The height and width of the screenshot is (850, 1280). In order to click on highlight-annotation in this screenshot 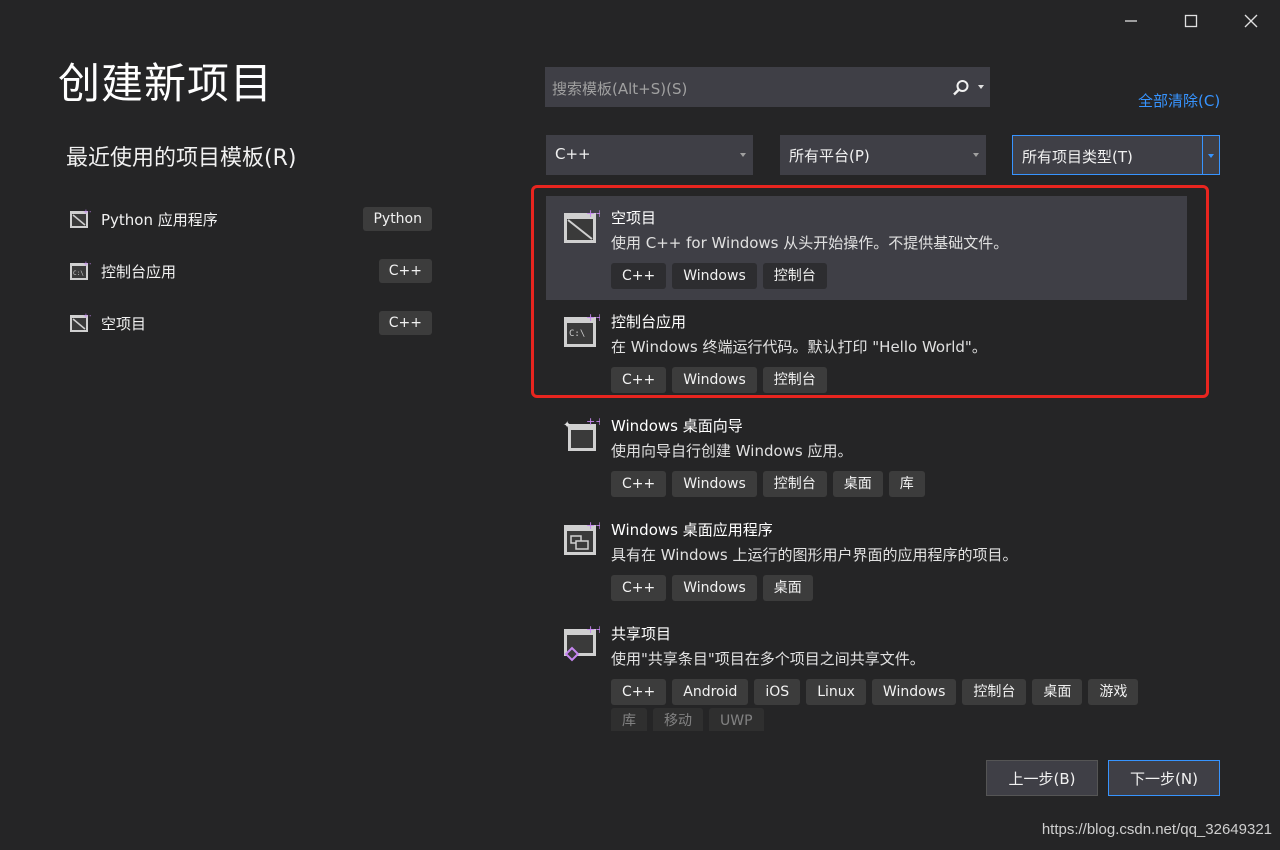, I will do `click(870, 291)`.